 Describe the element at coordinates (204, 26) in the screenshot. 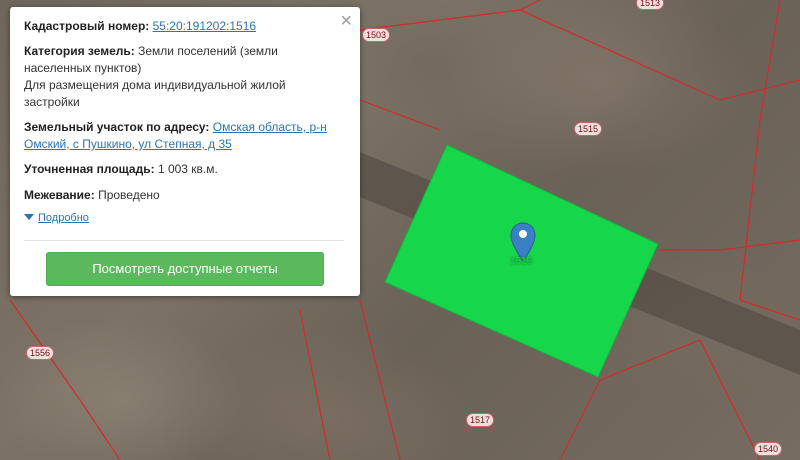

I see `cadastral-number-link: 55:20:191202:1516` at that location.